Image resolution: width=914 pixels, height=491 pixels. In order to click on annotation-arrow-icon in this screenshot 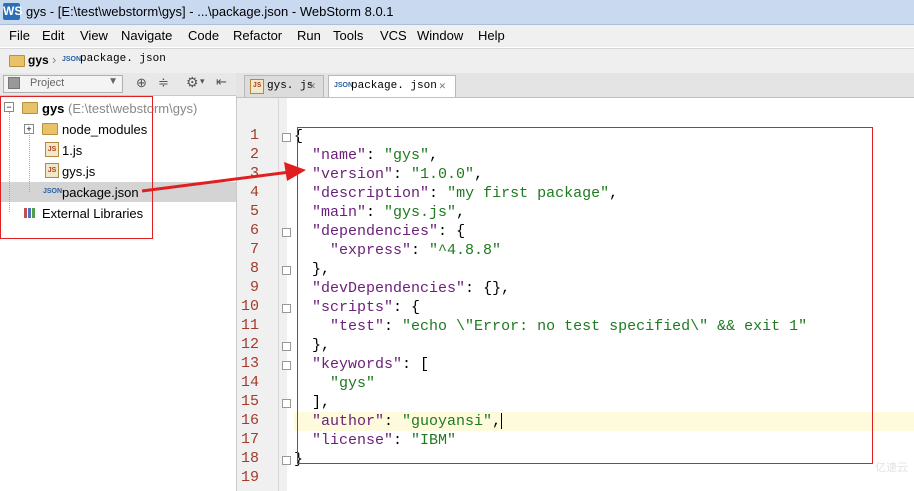, I will do `click(223, 177)`.